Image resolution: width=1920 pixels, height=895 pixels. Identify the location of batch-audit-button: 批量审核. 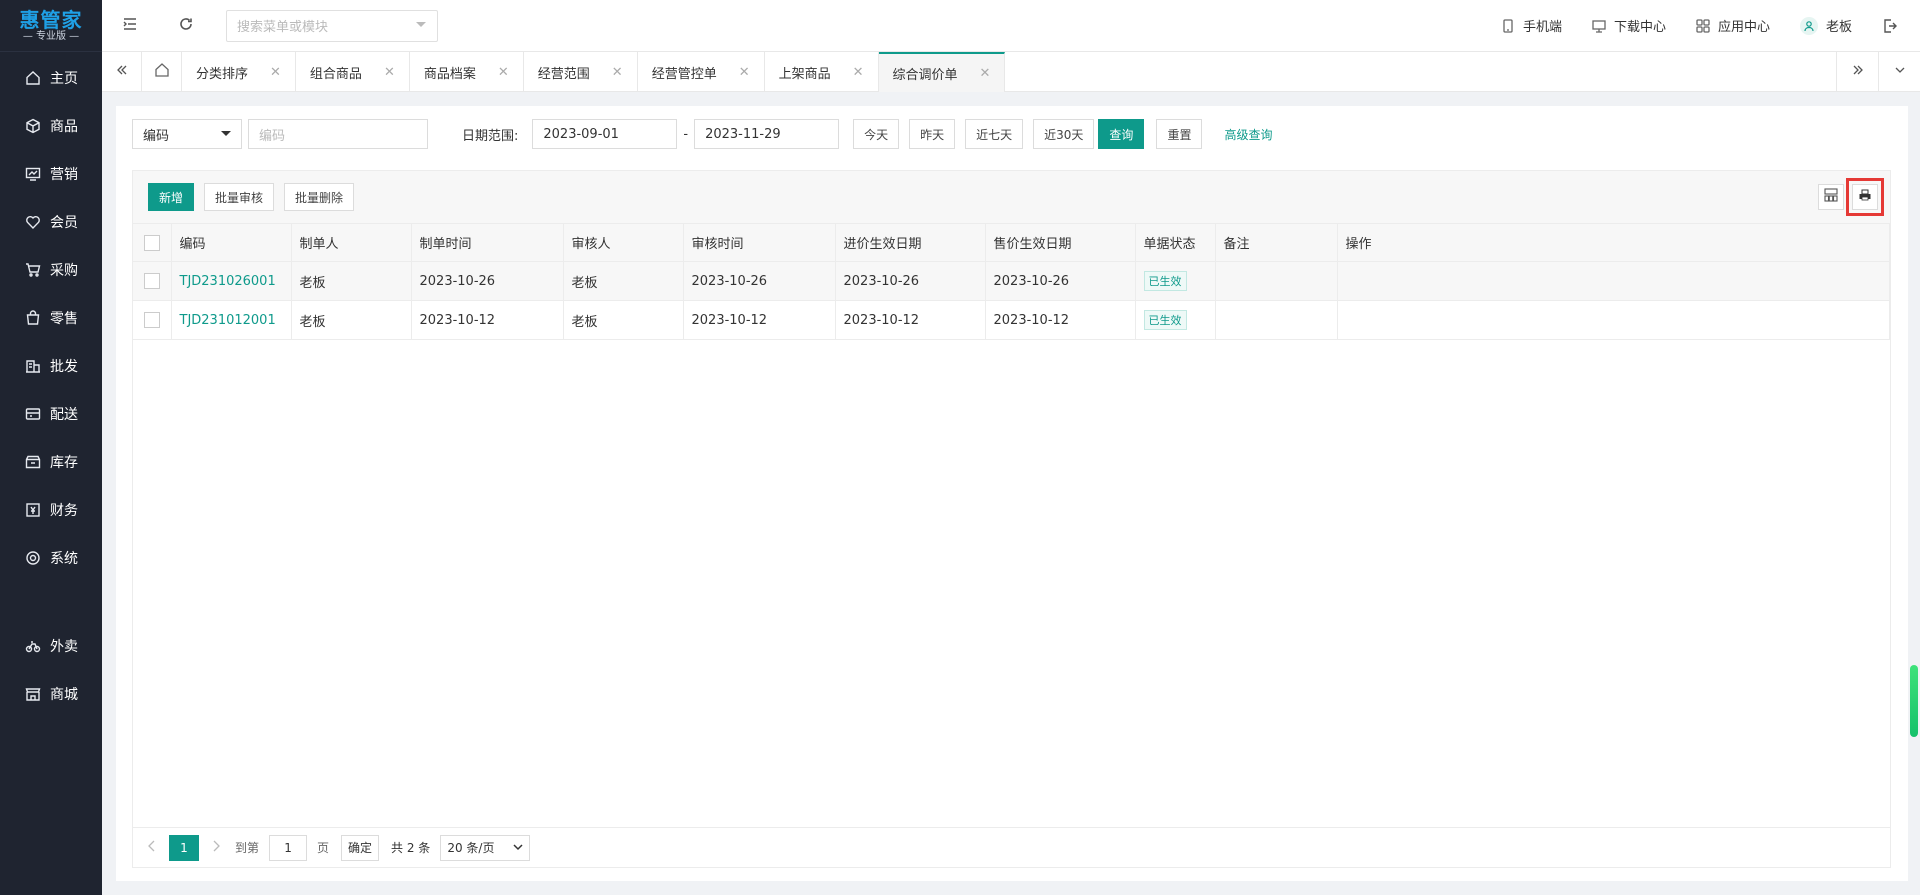
(239, 197).